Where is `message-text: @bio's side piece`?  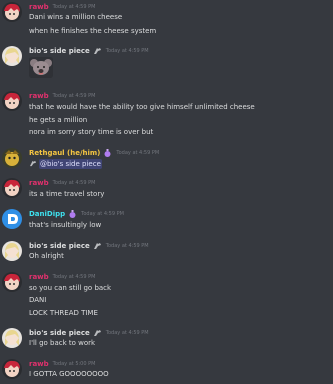
message-text: @bio's side piece is located at coordinates (65, 164).